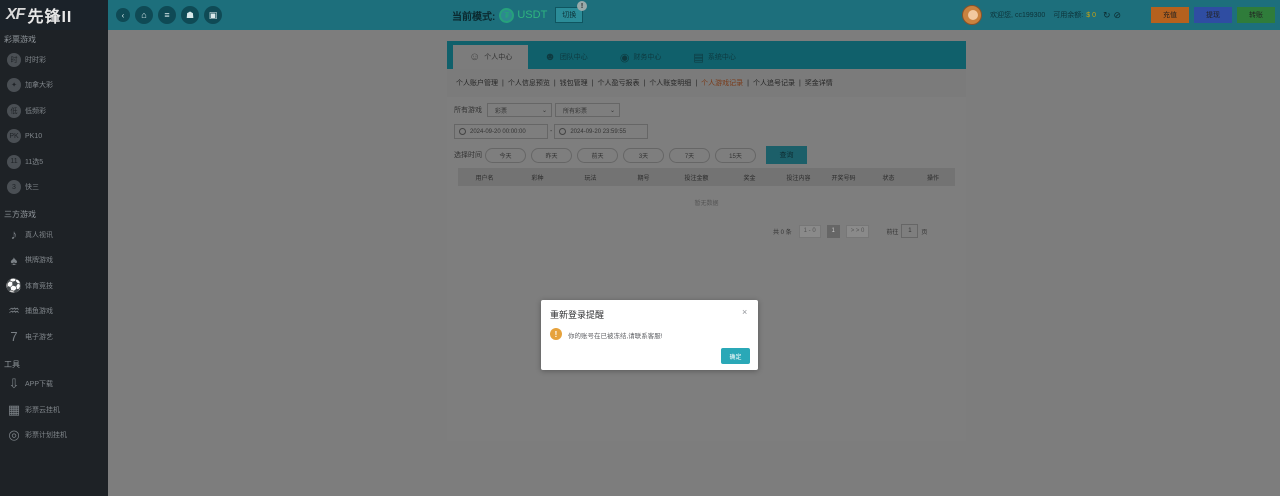  I want to click on team-icon: ☻, so click(550, 57).